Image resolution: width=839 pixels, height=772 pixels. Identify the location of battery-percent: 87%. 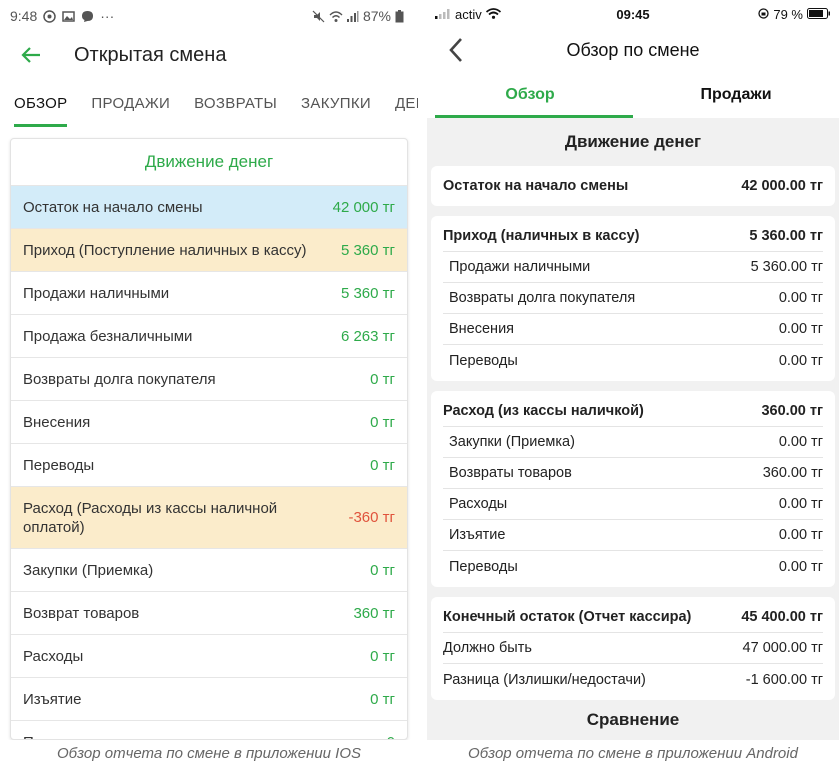
(376, 16).